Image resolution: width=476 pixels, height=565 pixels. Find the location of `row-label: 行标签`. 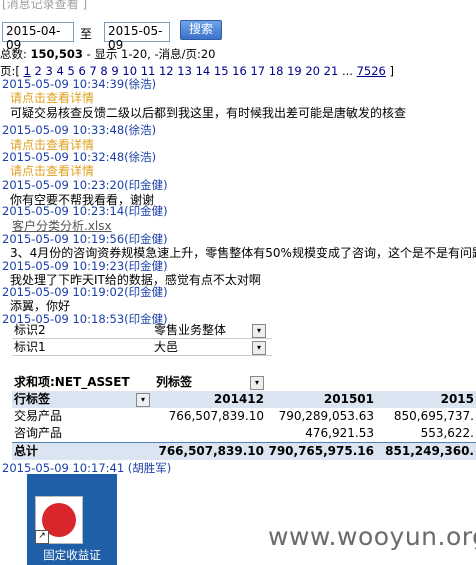

row-label: 行标签 is located at coordinates (32, 399).